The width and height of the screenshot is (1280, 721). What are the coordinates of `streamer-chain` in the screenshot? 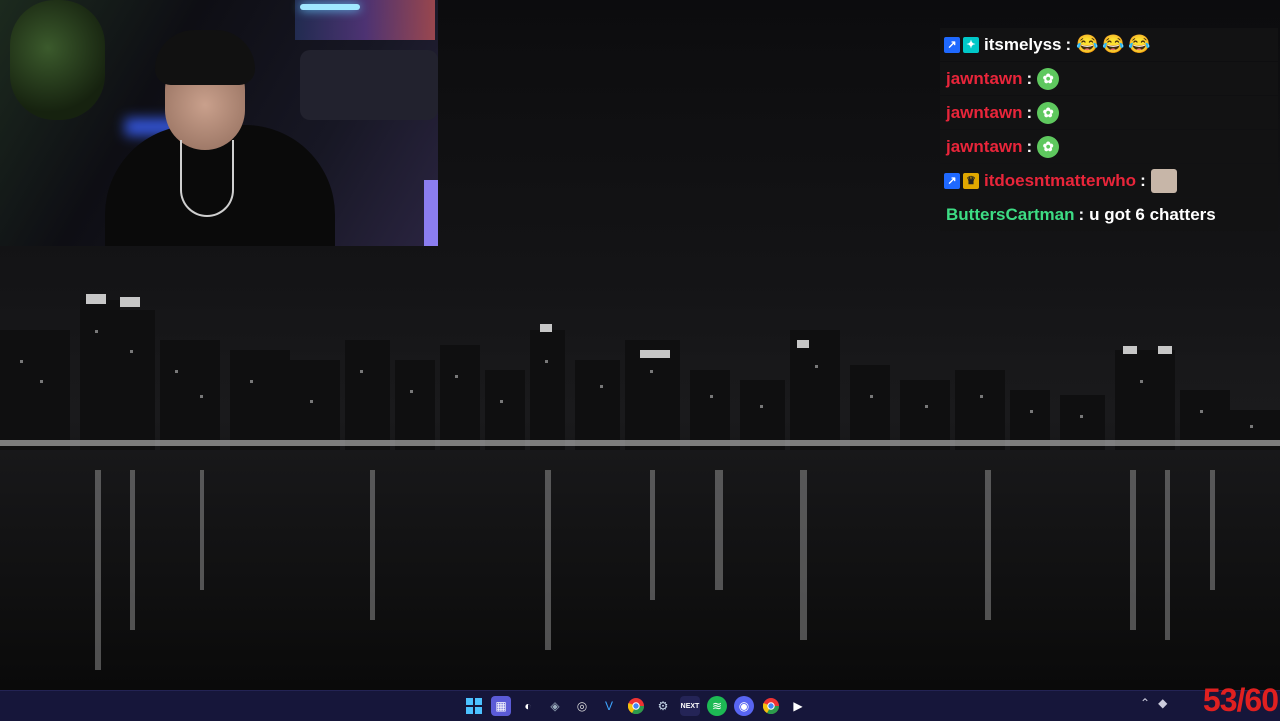 It's located at (207, 178).